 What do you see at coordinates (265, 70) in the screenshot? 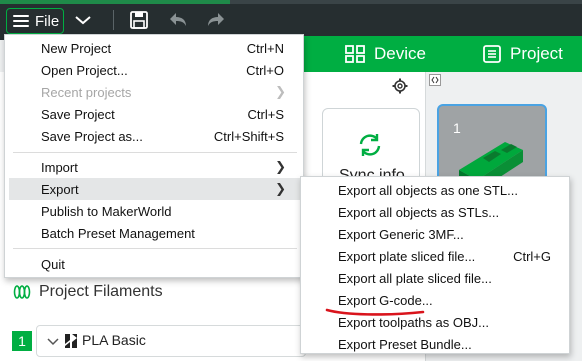
I see `menu-item-shortcut: Ctrl+O` at bounding box center [265, 70].